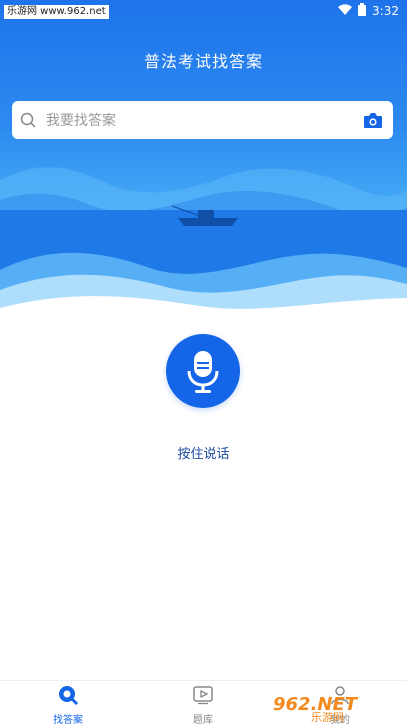  What do you see at coordinates (385, 11) in the screenshot?
I see `status-time: 3:32` at bounding box center [385, 11].